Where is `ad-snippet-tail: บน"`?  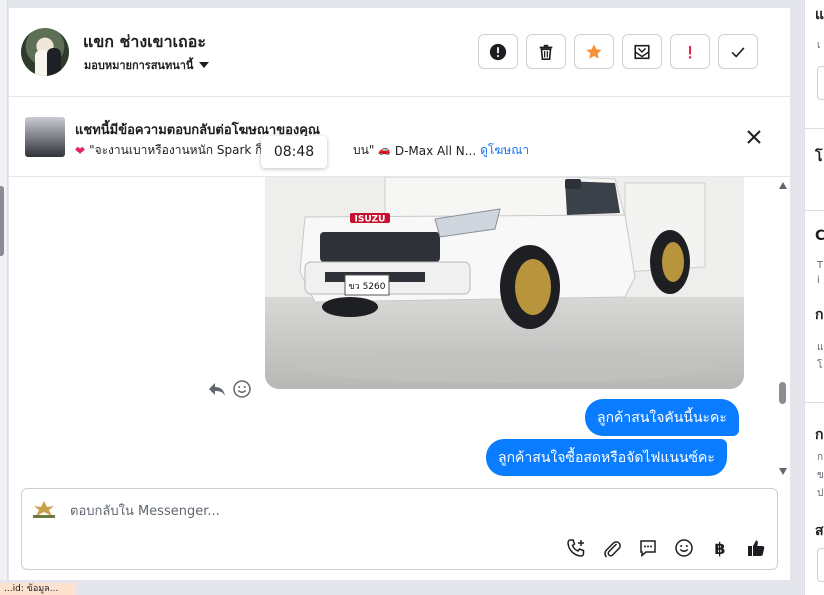
ad-snippet-tail: บน" is located at coordinates (364, 150).